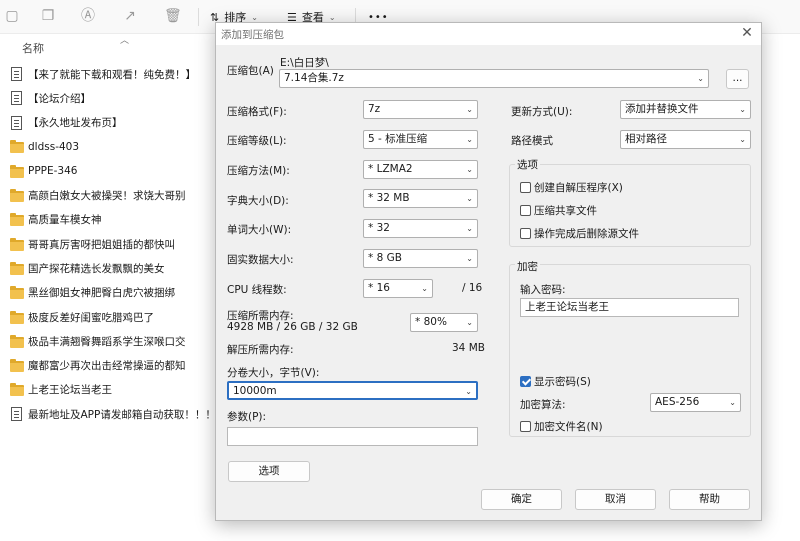 This screenshot has width=800, height=541. What do you see at coordinates (252, 35) in the screenshot?
I see `dialog-title: 添加到压缩包` at bounding box center [252, 35].